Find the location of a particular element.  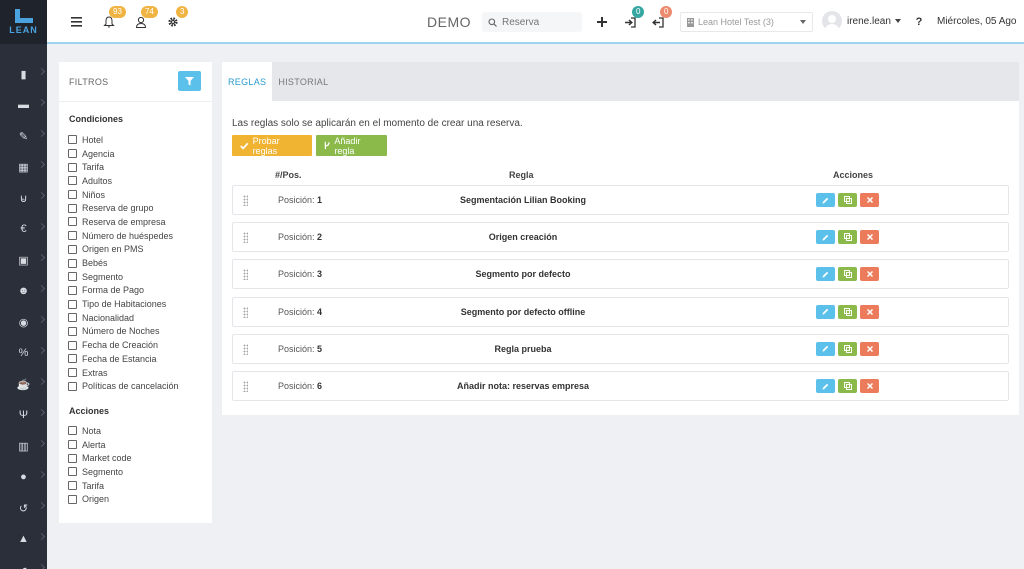

sidebar-item-globe: ◉ is located at coordinates (23, 322).